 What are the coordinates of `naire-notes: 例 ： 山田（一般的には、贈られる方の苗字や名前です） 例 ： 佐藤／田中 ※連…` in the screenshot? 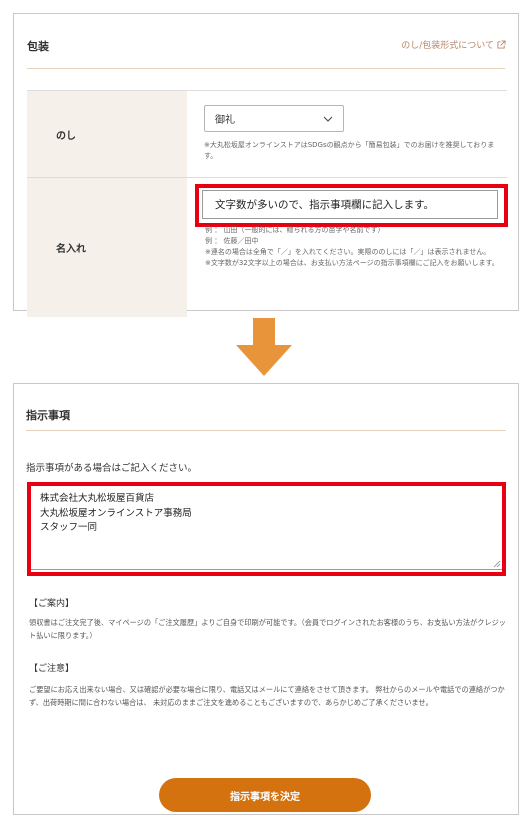 It's located at (357, 247).